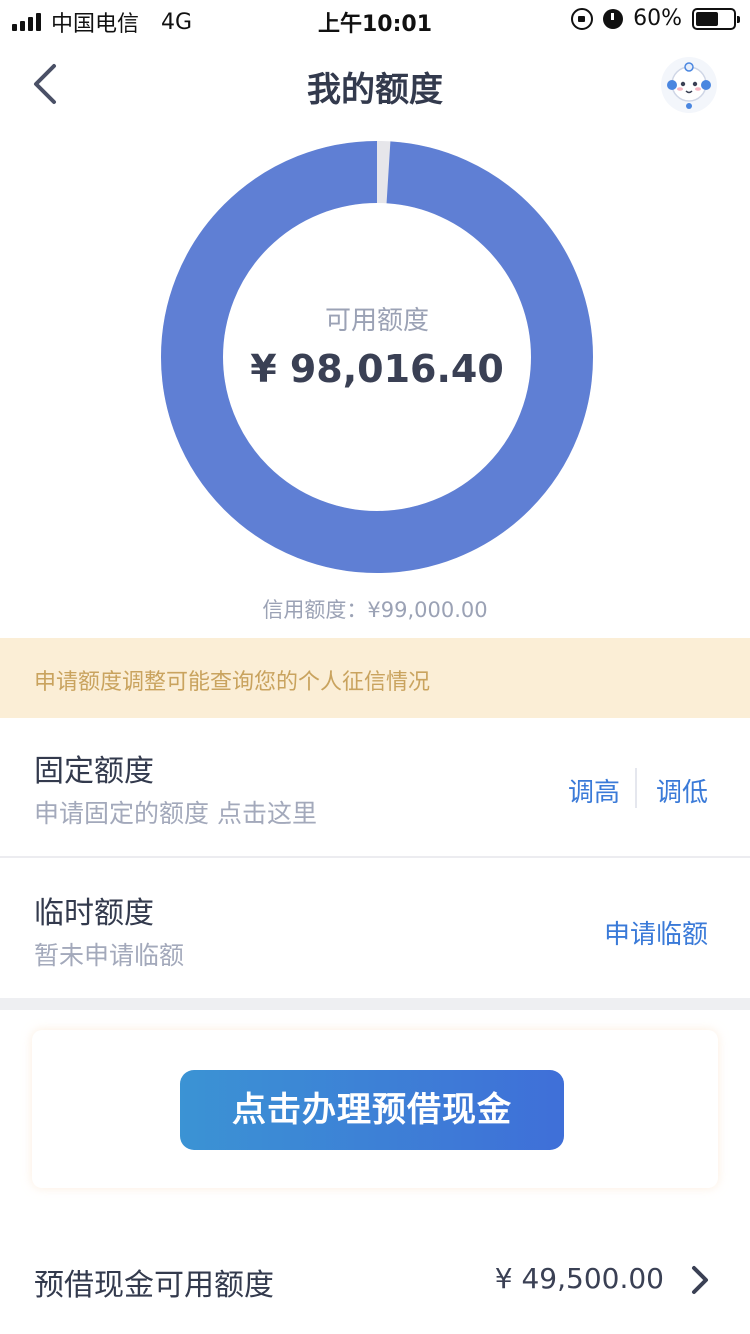  What do you see at coordinates (232, 682) in the screenshot?
I see `credit-notice-text: 申请额度调整可能查询您的个人征信情况` at bounding box center [232, 682].